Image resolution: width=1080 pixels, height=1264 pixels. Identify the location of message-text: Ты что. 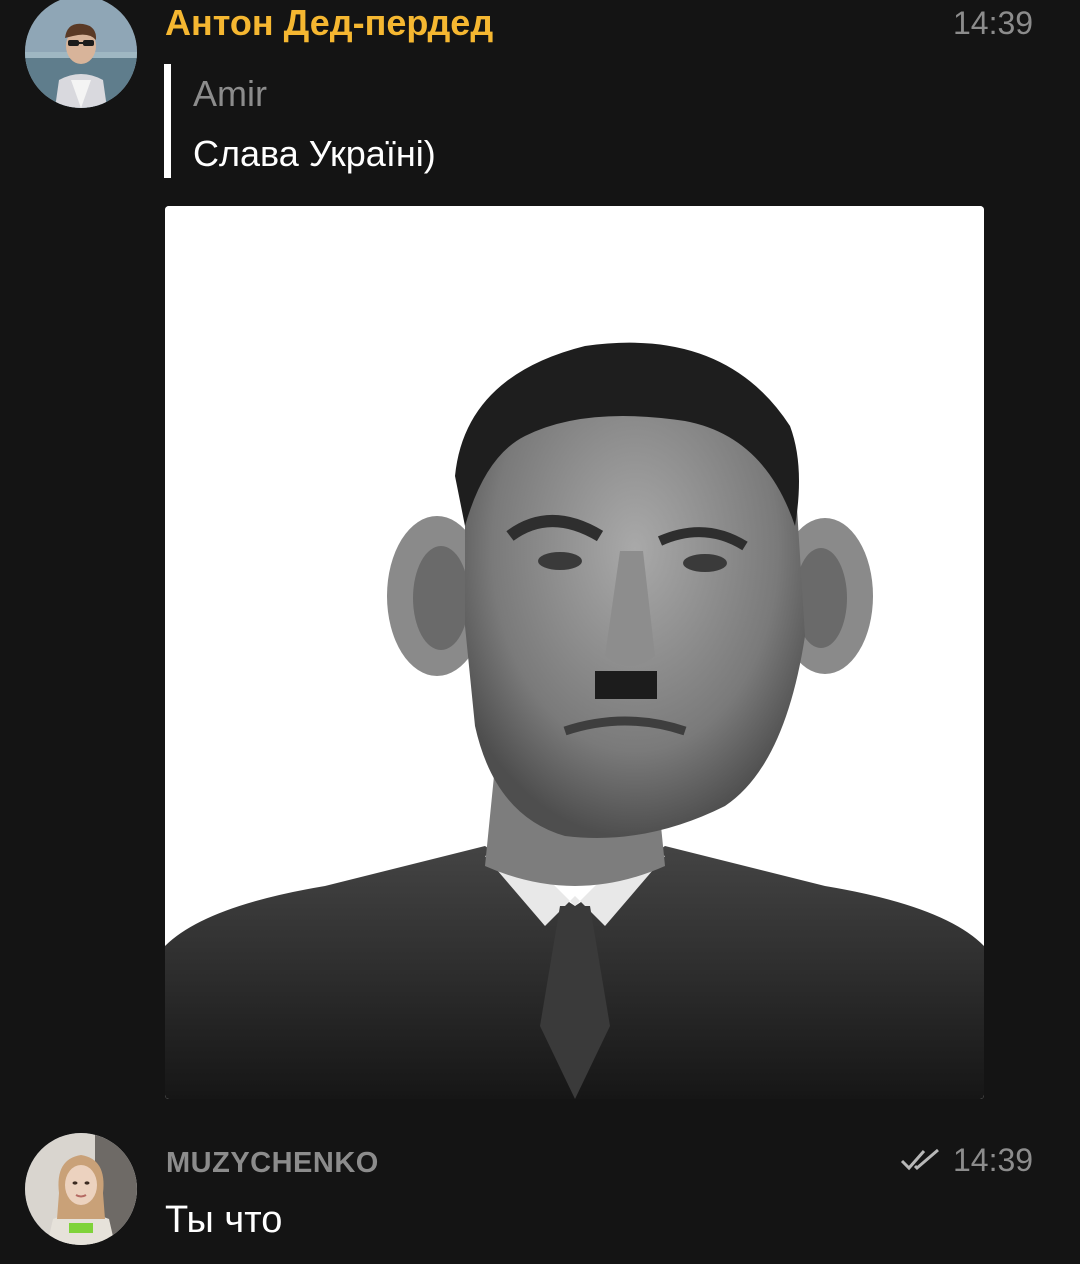
(224, 1220).